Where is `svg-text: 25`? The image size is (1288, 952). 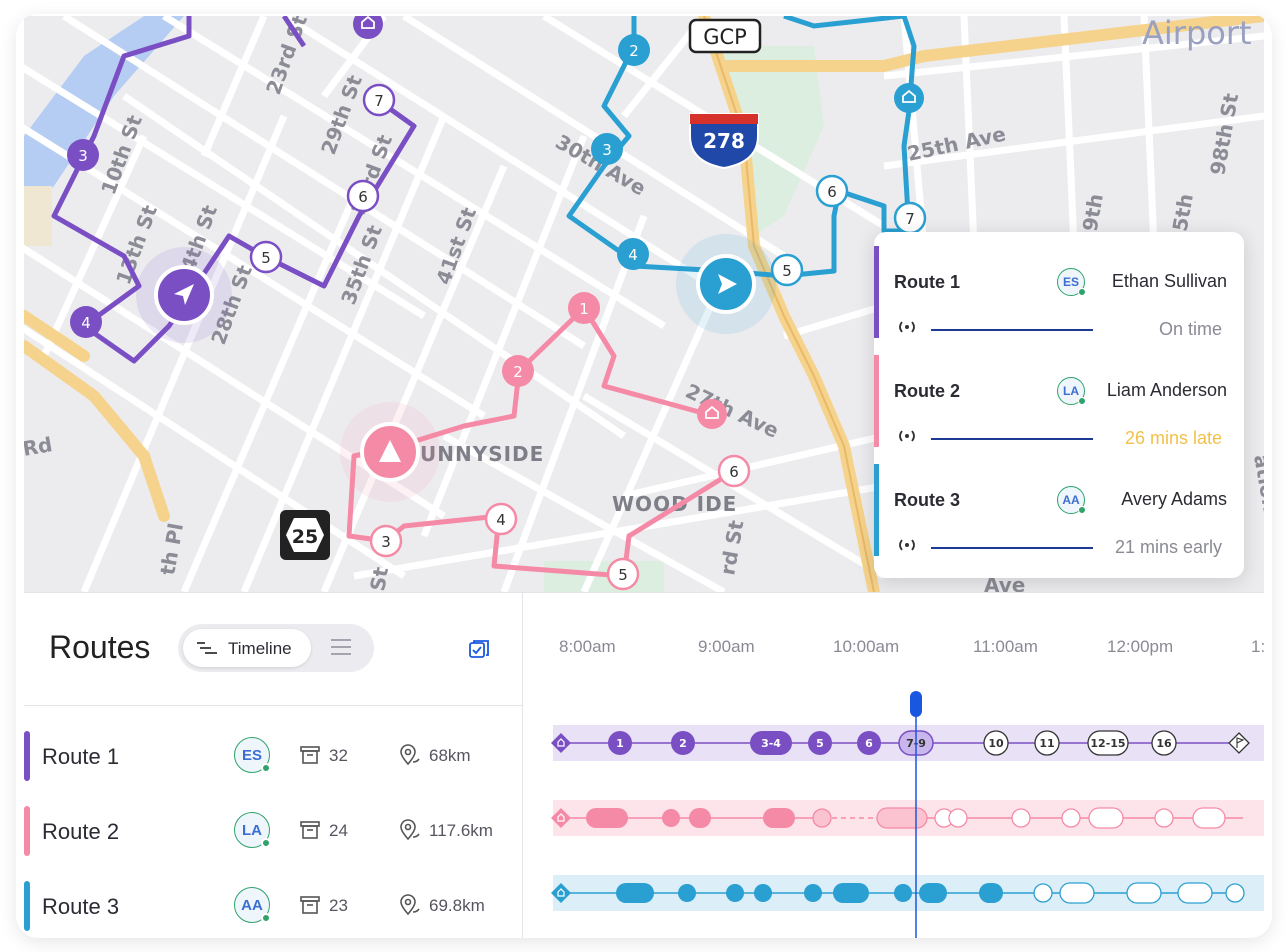
svg-text: 25 is located at coordinates (305, 537).